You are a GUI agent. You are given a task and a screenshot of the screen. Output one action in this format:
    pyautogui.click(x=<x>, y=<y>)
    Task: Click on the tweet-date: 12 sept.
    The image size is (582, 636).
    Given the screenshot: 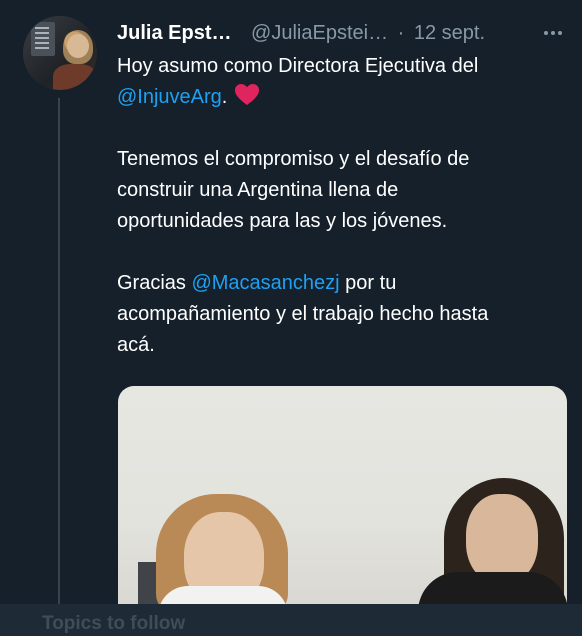 What is the action you would take?
    pyautogui.click(x=449, y=33)
    